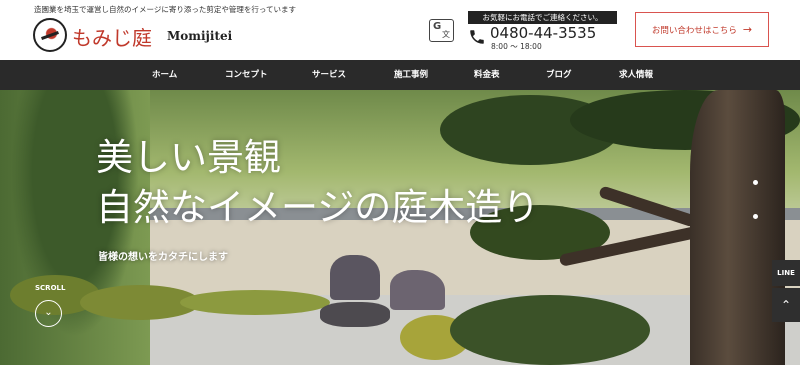 This screenshot has width=800, height=388. Describe the element at coordinates (255, 302) in the screenshot. I see `hero-bg-bush` at that location.